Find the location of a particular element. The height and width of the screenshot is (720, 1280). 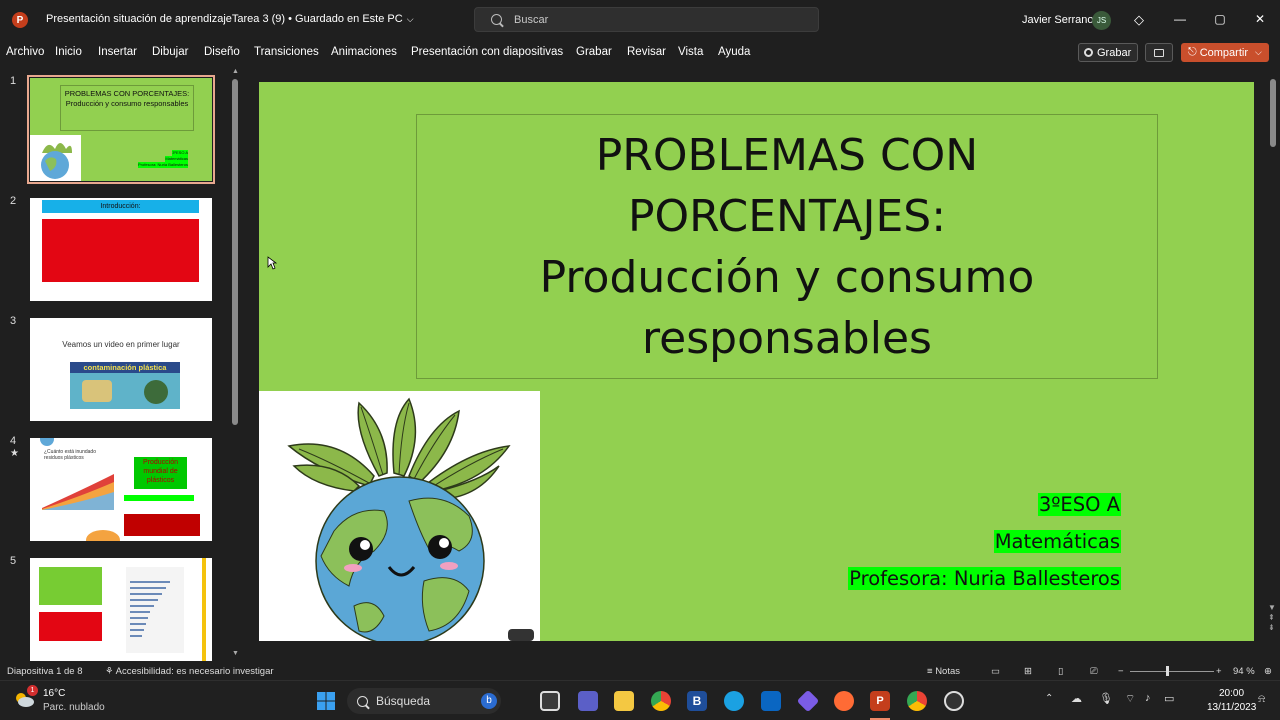

title-line-1: PROBLEMAS CON is located at coordinates (787, 155).